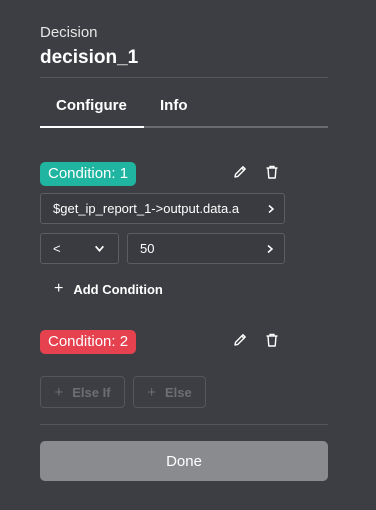  Describe the element at coordinates (147, 248) in the screenshot. I see `right-operand-value: 50` at that location.